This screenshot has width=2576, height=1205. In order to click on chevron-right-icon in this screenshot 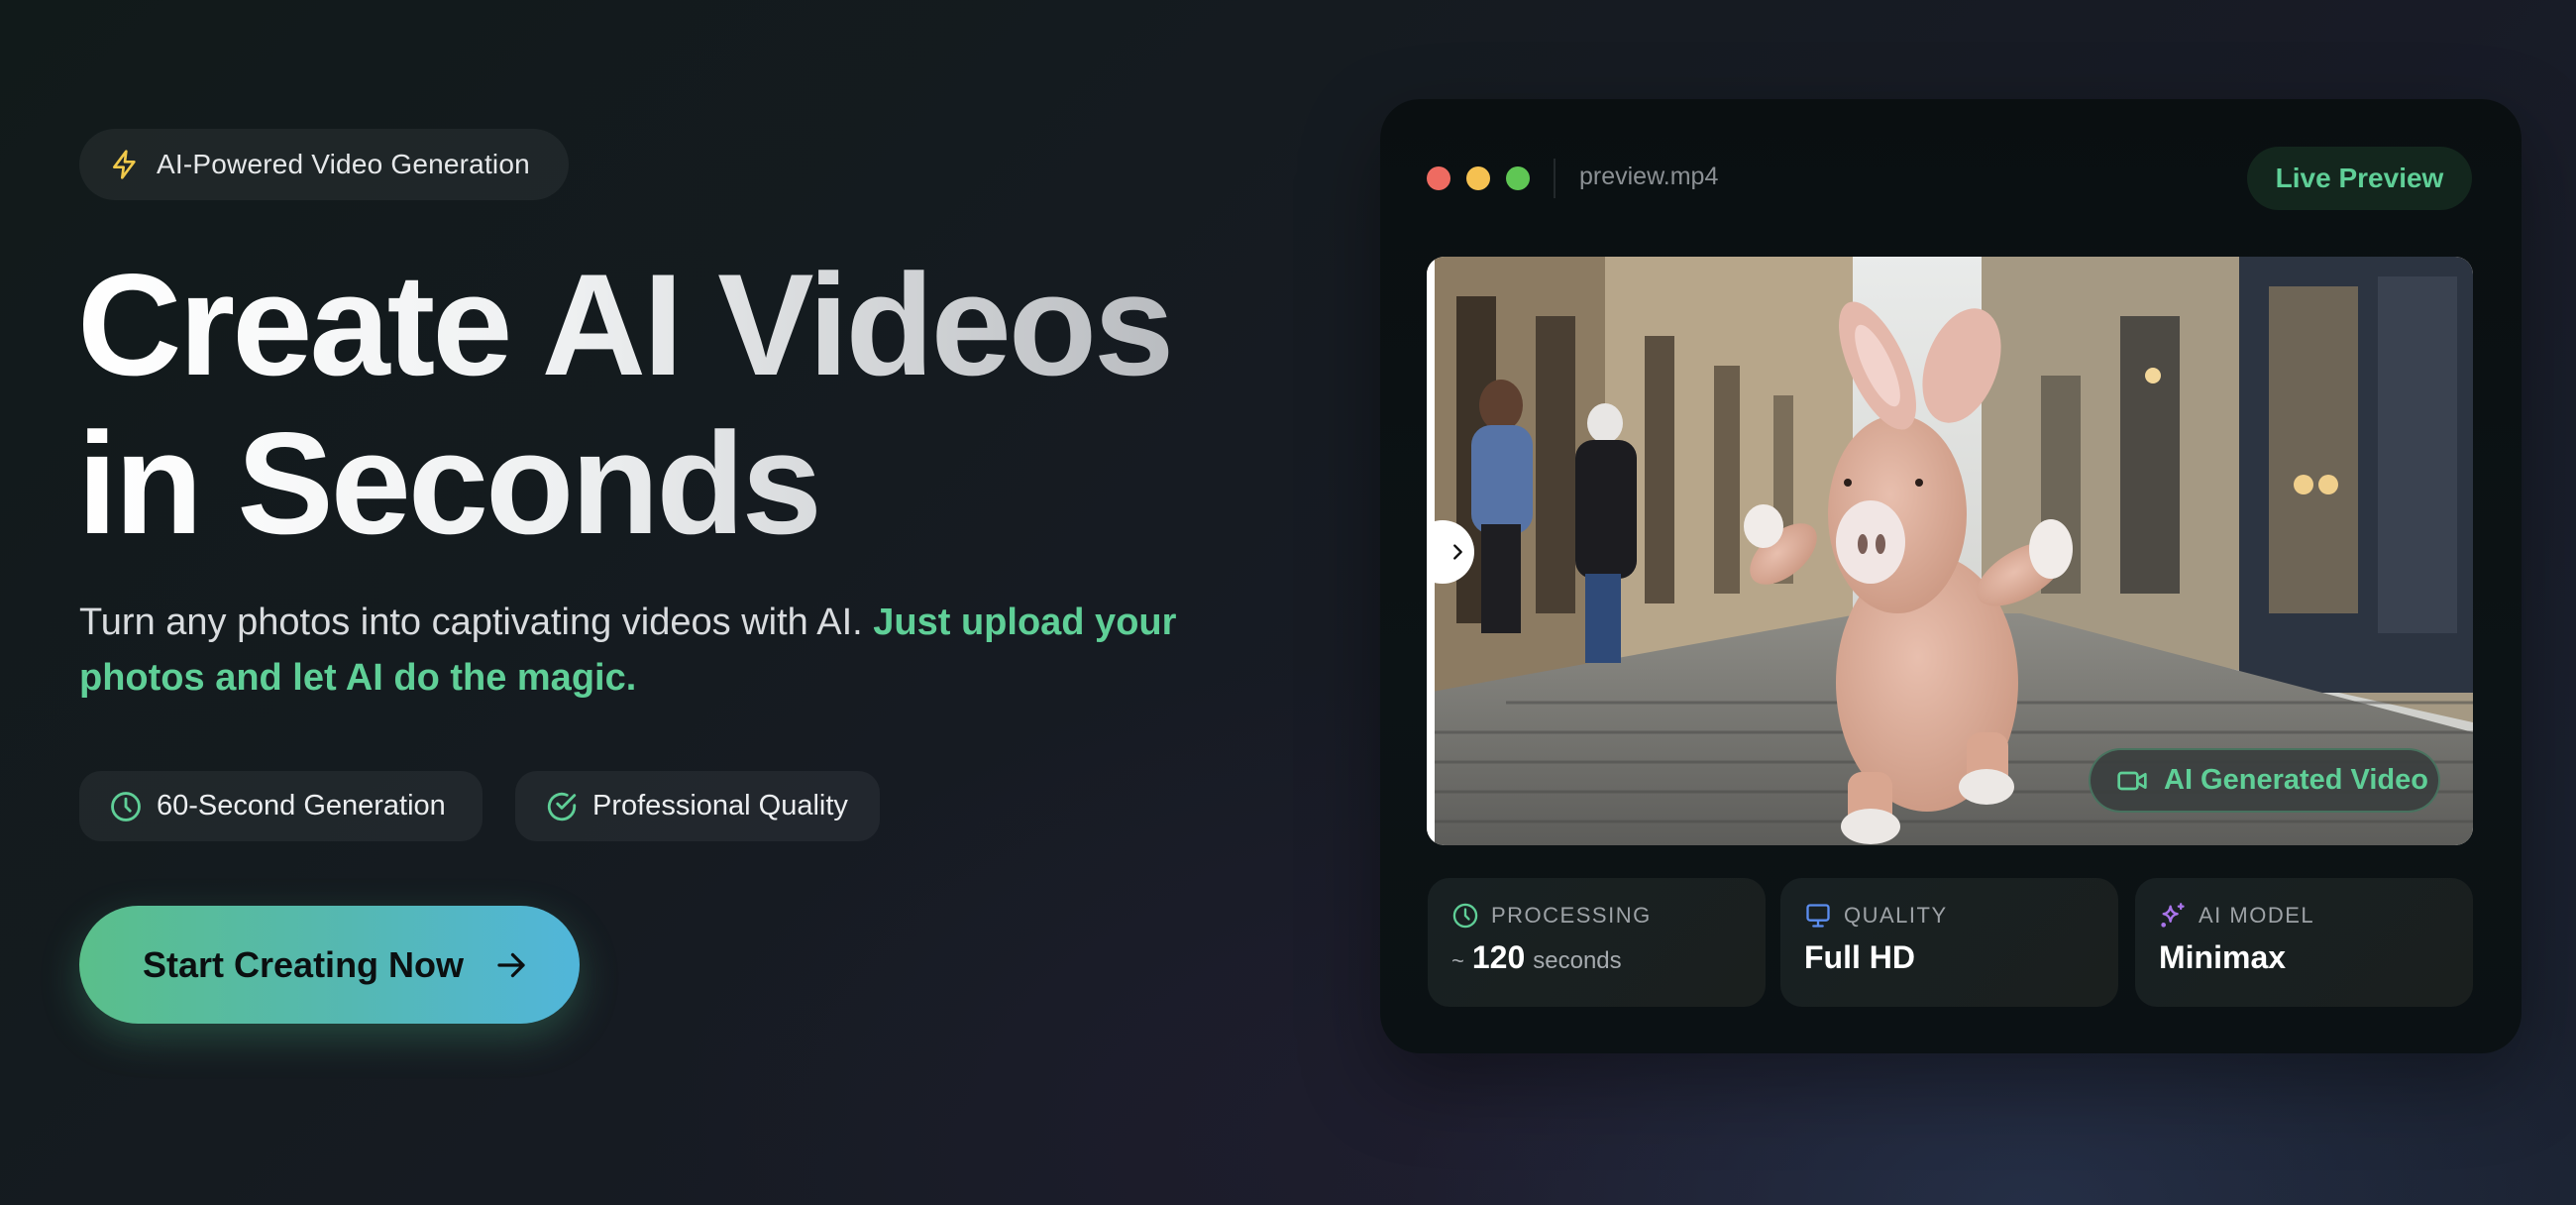, I will do `click(1457, 552)`.